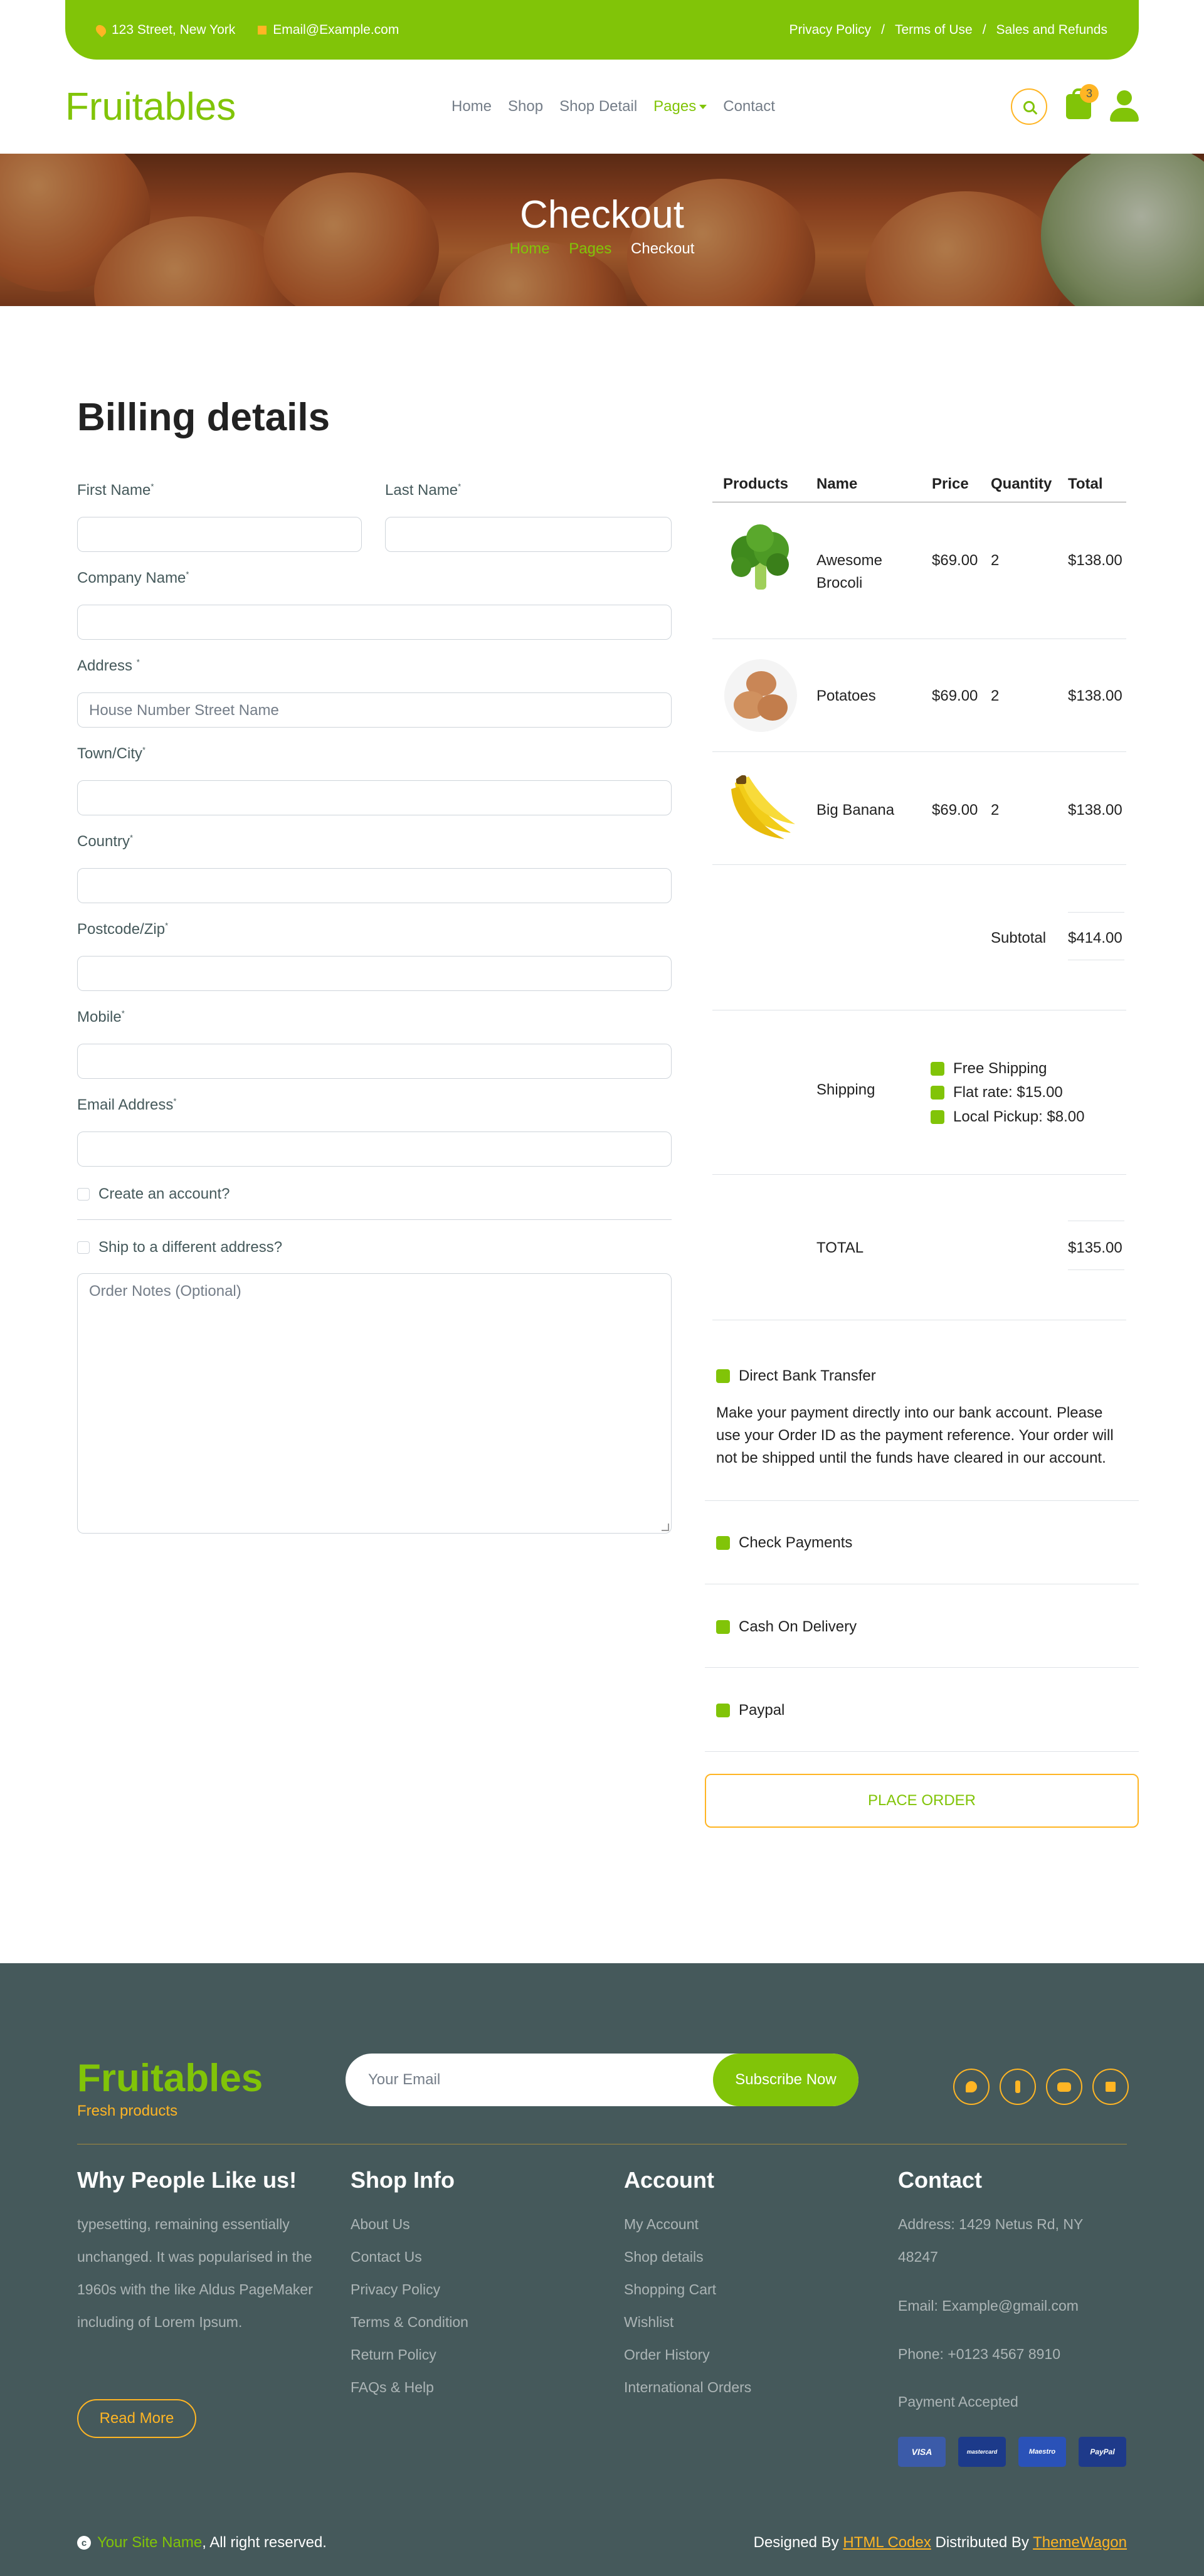 The height and width of the screenshot is (2576, 1204). I want to click on footer-link: Contact Us, so click(409, 2256).